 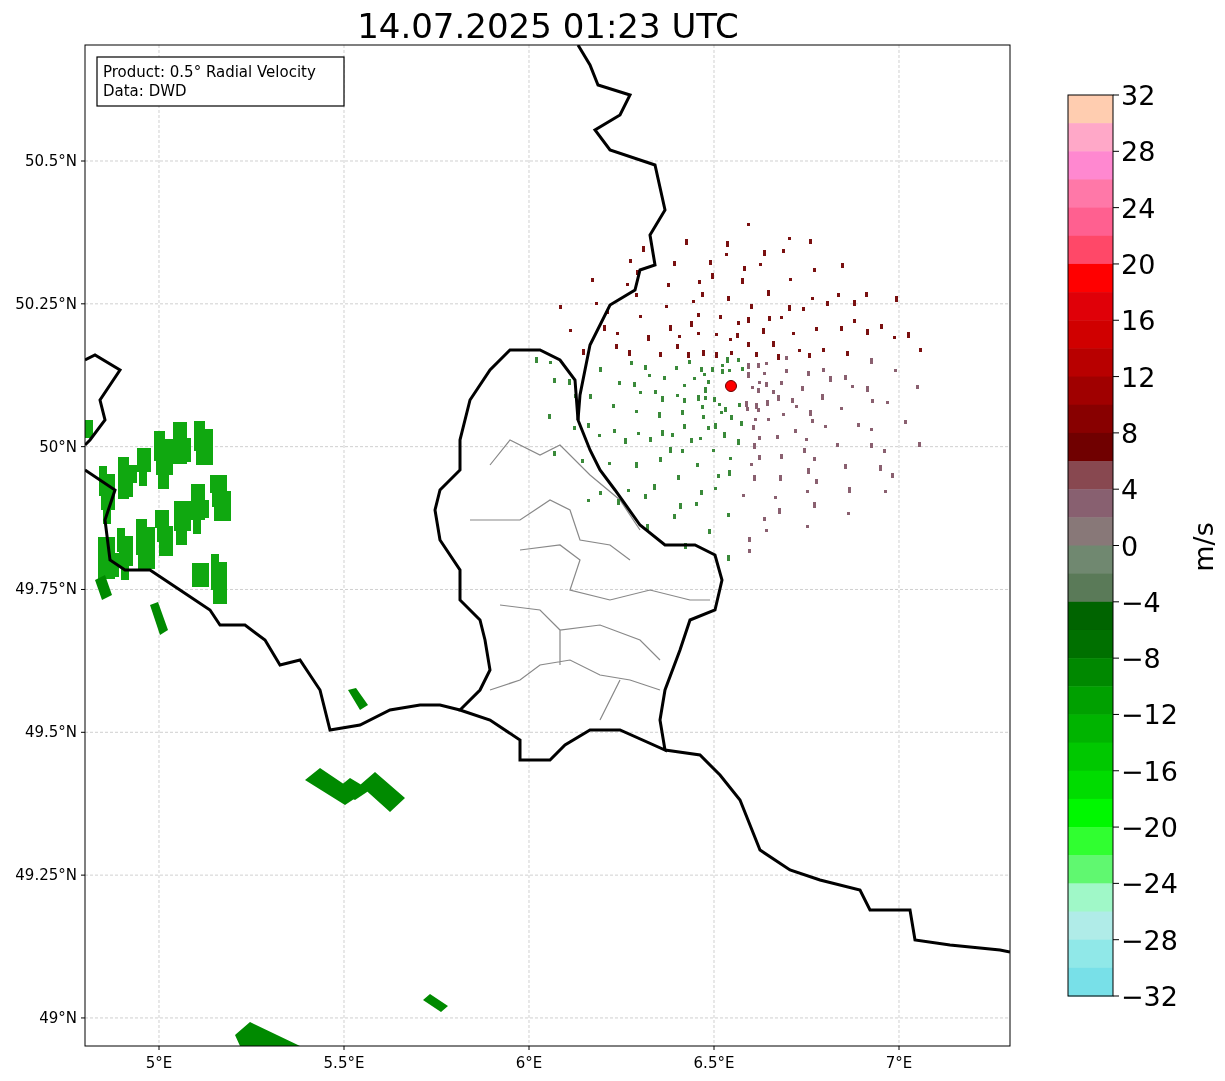 I want to click on axis-label: 49°N, so click(x=58, y=1017).